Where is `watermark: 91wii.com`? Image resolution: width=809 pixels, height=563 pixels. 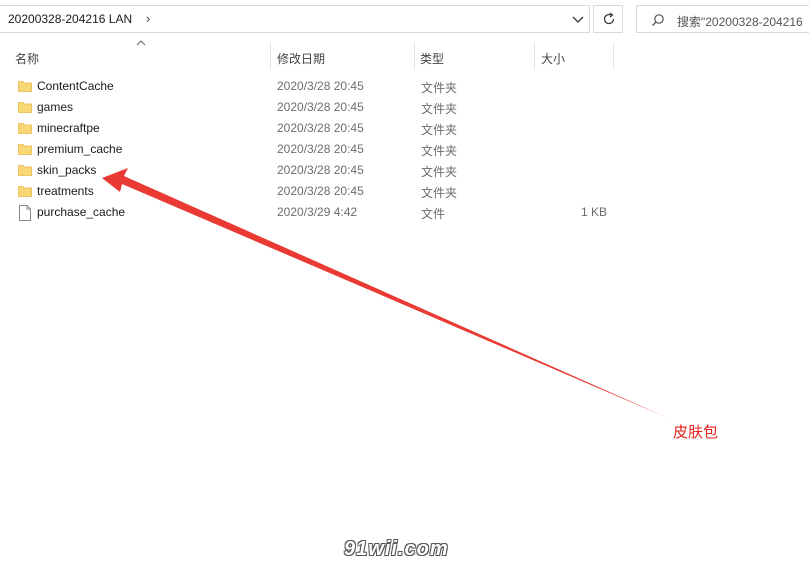 watermark: 91wii.com is located at coordinates (396, 549).